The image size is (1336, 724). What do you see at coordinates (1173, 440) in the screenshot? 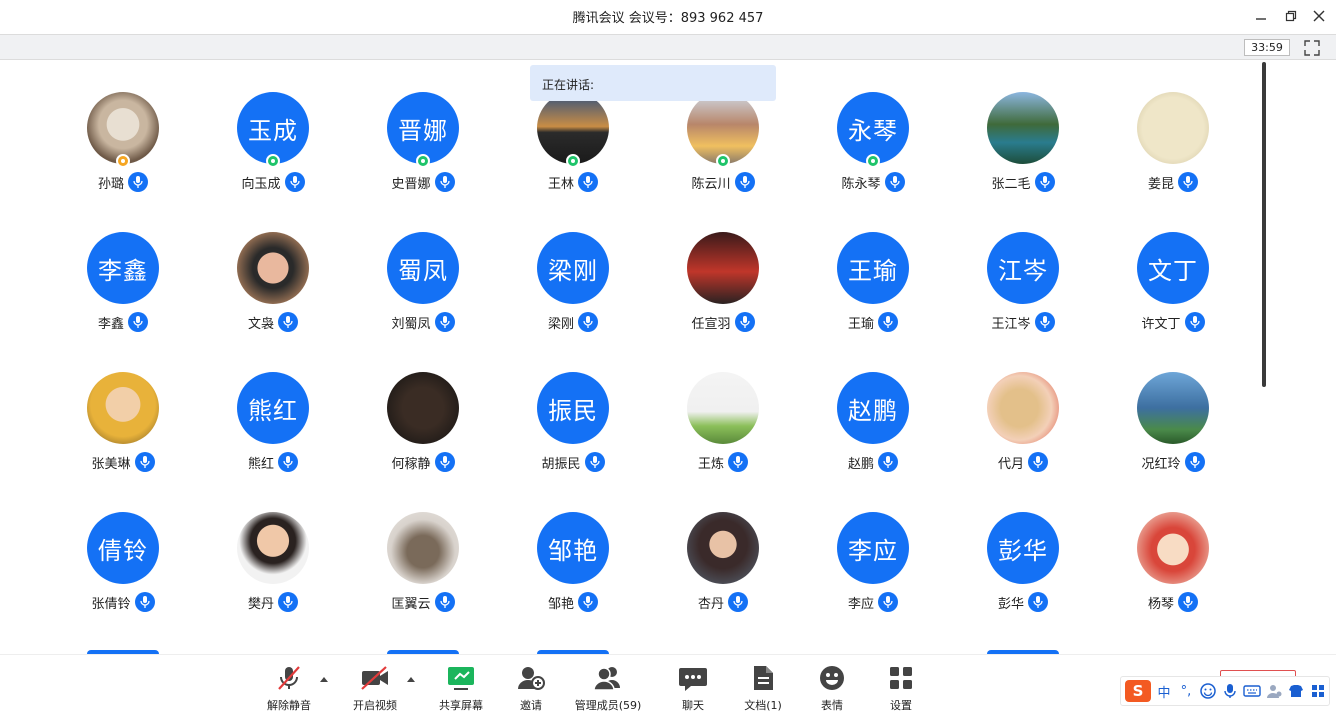
I see `participant-tile: 况红玲` at bounding box center [1173, 440].